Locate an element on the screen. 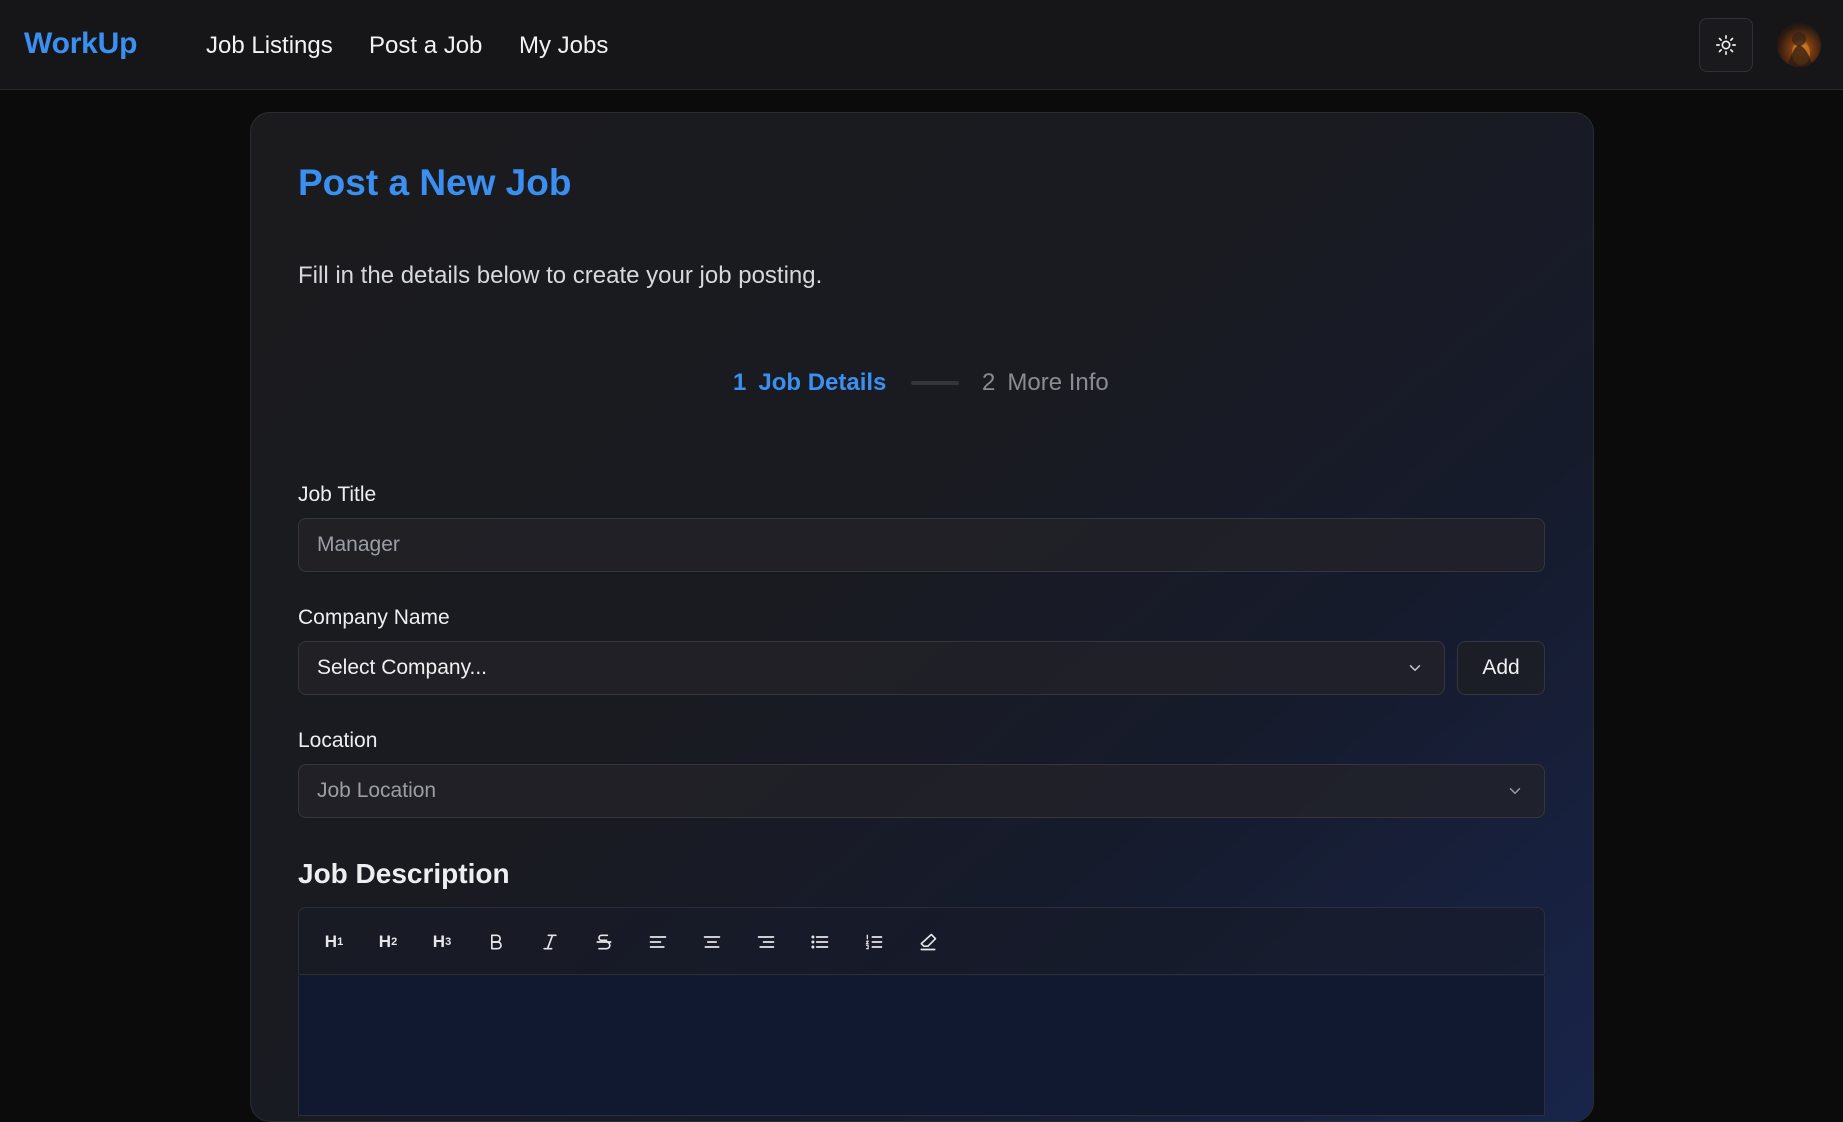 This screenshot has height=1122, width=1843. sun-icon is located at coordinates (1726, 45).